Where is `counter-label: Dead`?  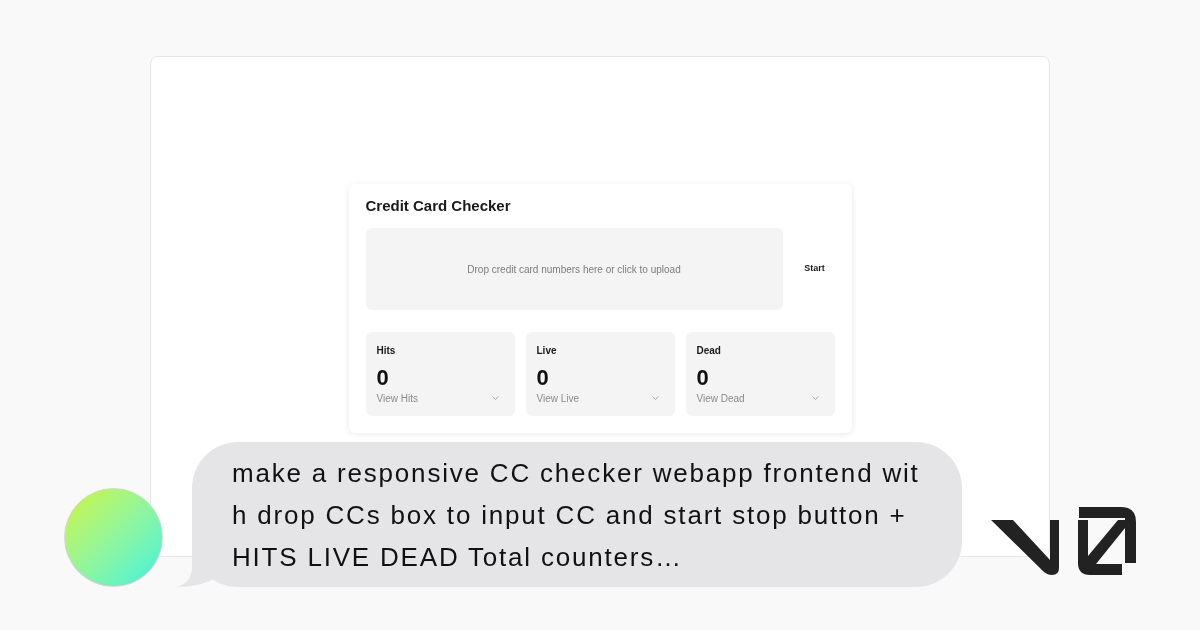
counter-label: Dead is located at coordinates (709, 351).